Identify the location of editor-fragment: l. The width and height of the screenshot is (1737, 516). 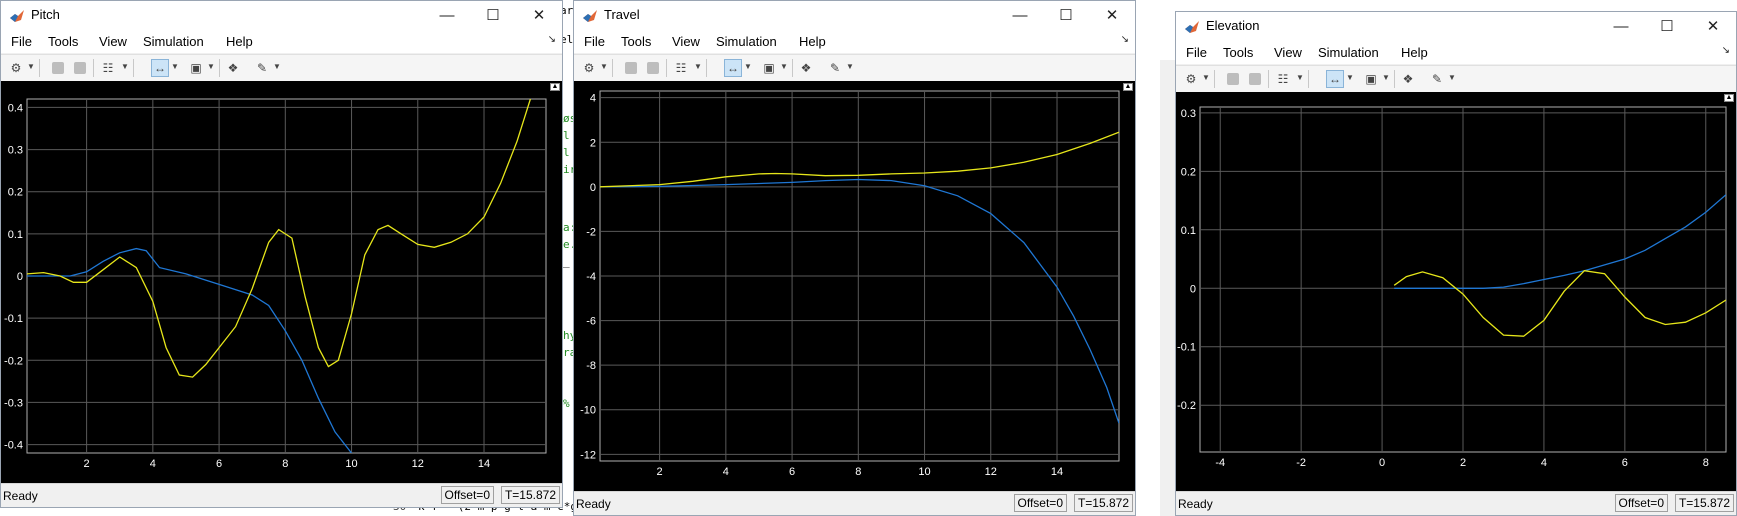
(566, 152).